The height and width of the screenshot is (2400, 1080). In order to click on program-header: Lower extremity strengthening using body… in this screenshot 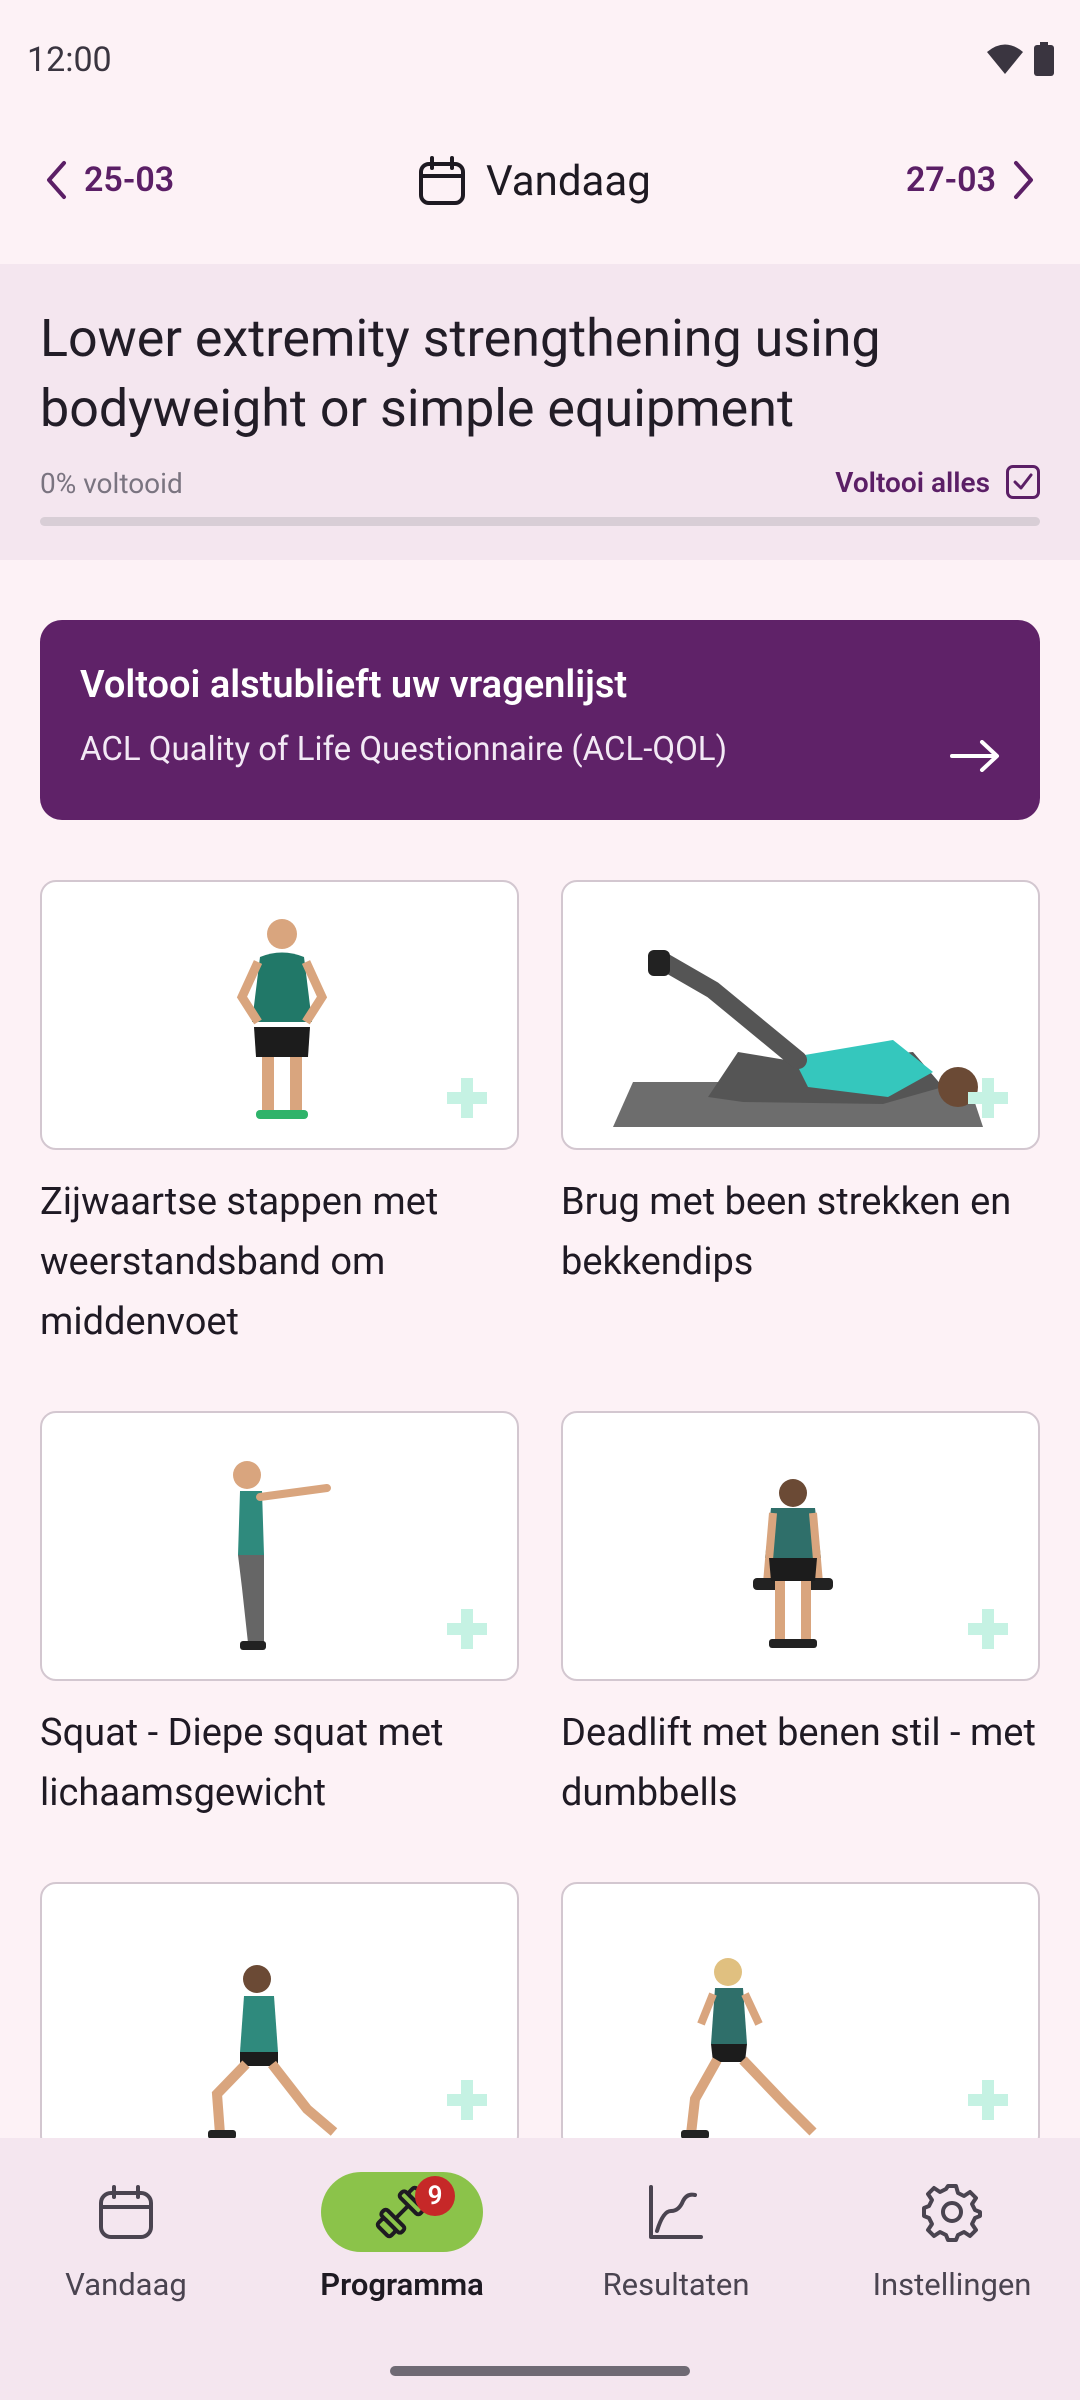, I will do `click(540, 412)`.